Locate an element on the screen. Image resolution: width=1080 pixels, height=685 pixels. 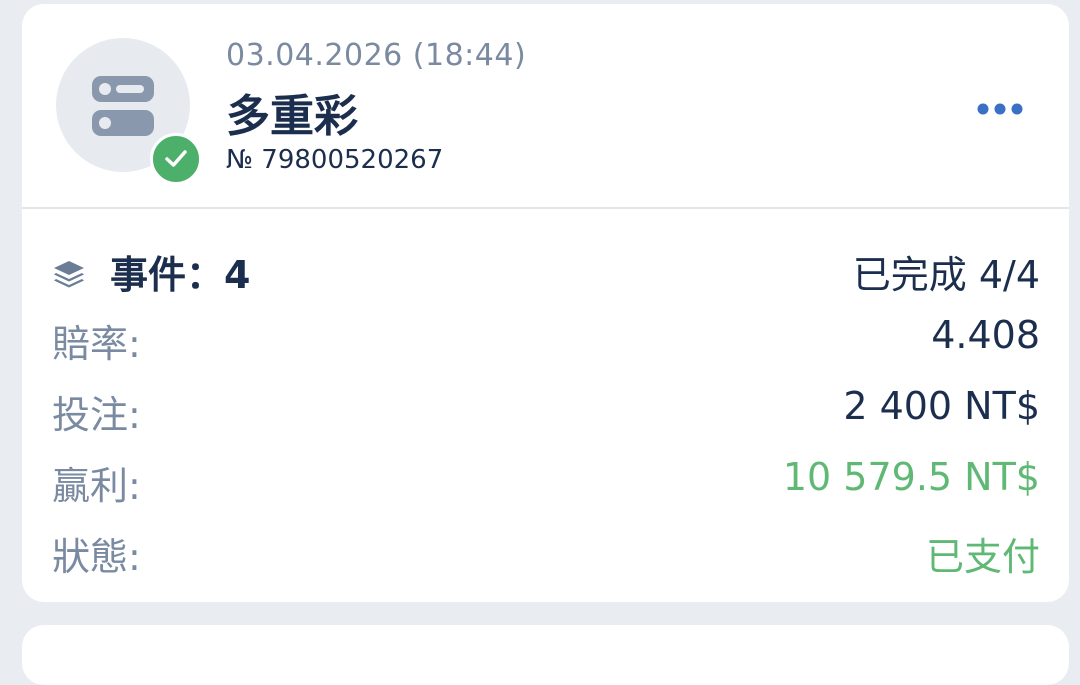
list-toggle-icon is located at coordinates (123, 106).